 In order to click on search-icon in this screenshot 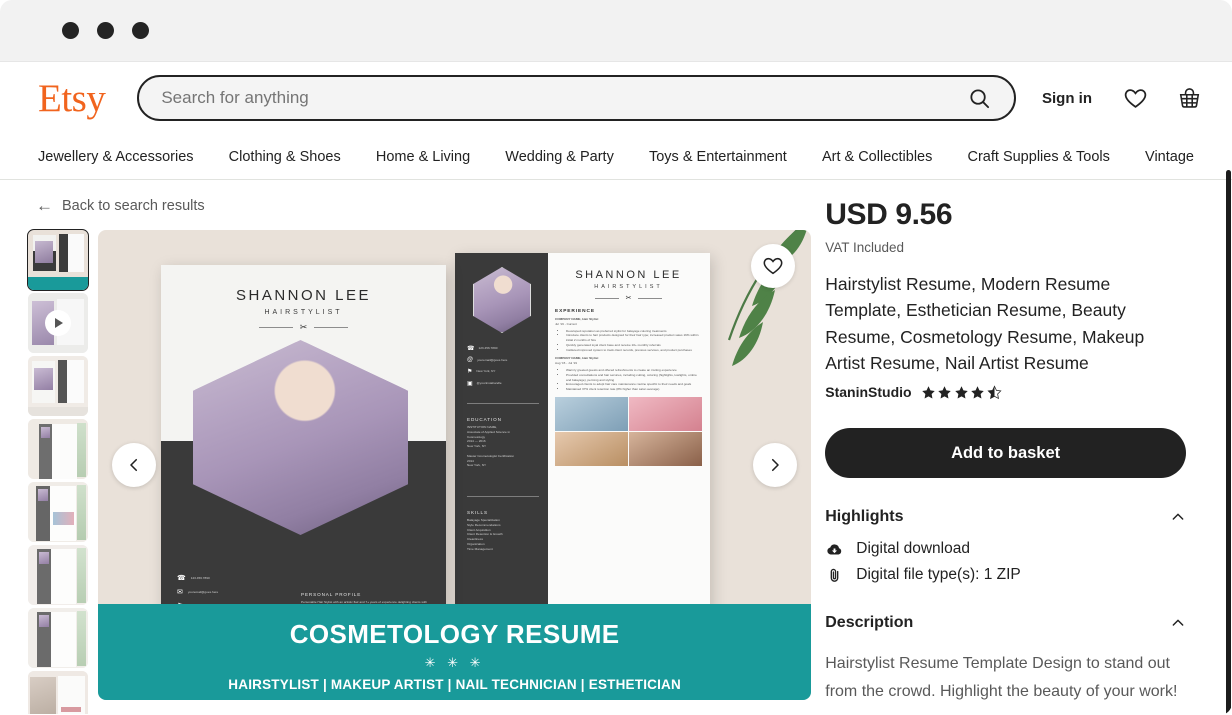, I will do `click(979, 98)`.